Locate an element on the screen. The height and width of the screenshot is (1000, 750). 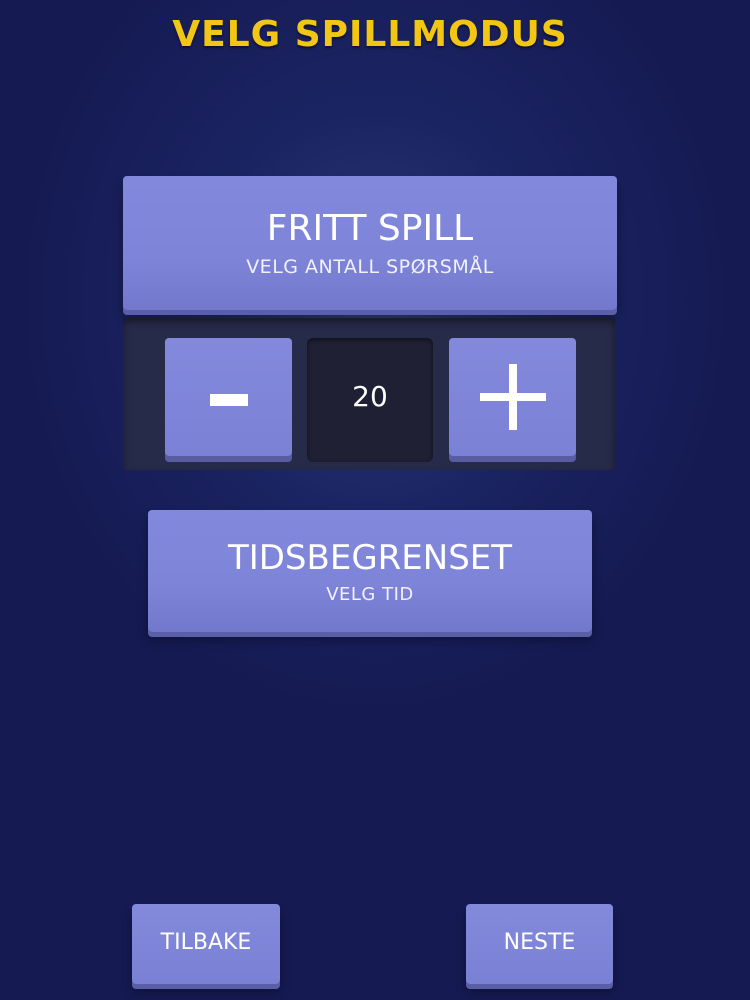
decrement-button is located at coordinates (228, 397).